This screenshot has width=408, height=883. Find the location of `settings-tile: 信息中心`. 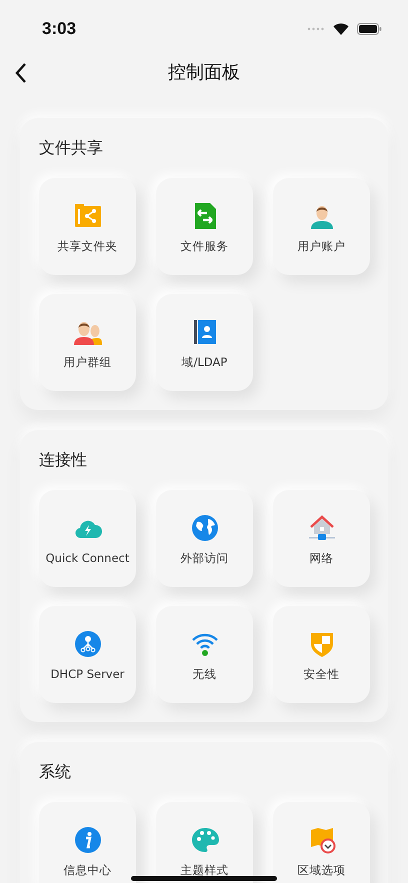

settings-tile: 信息中心 is located at coordinates (87, 842).